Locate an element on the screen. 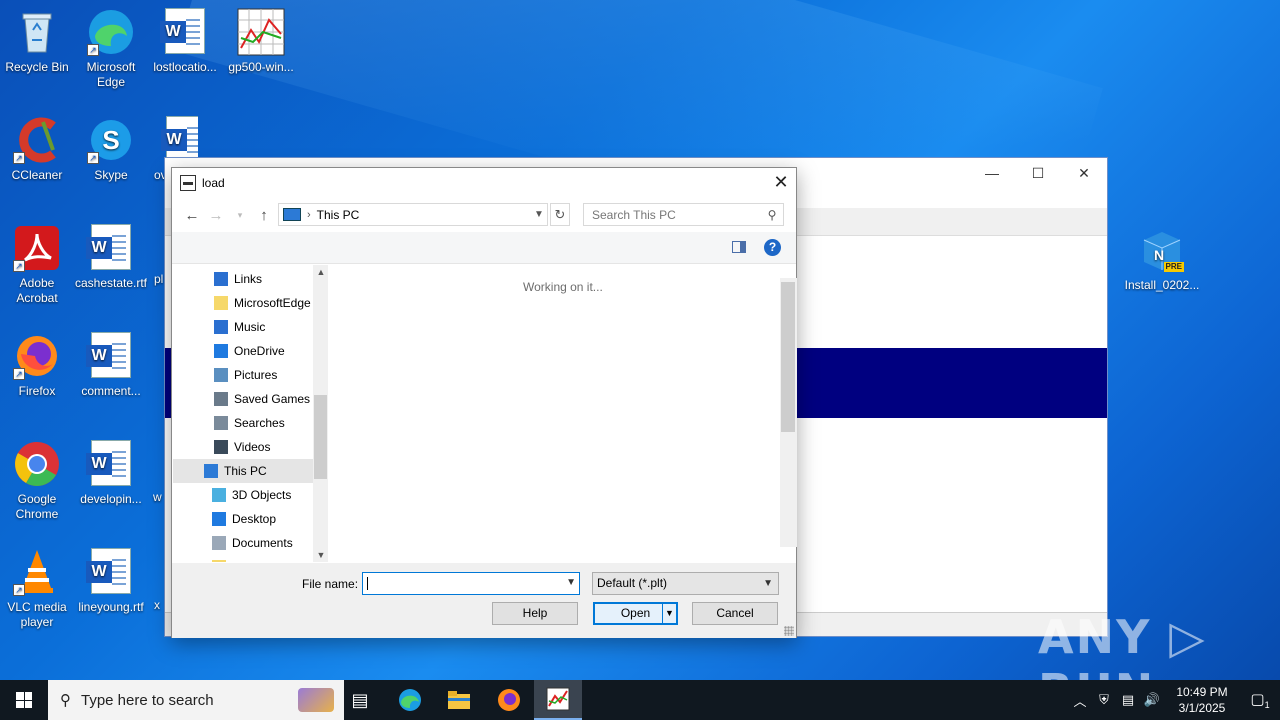 The width and height of the screenshot is (1280, 720). saved-games-icon is located at coordinates (221, 399).